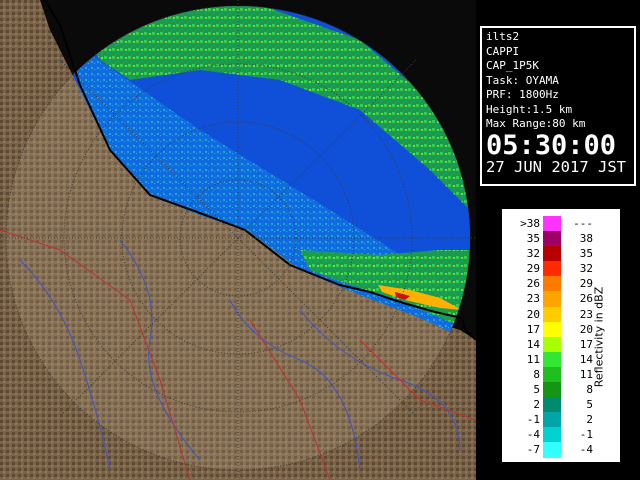 The image size is (640, 480). I want to click on legend-row: 11 14, so click(553, 359).